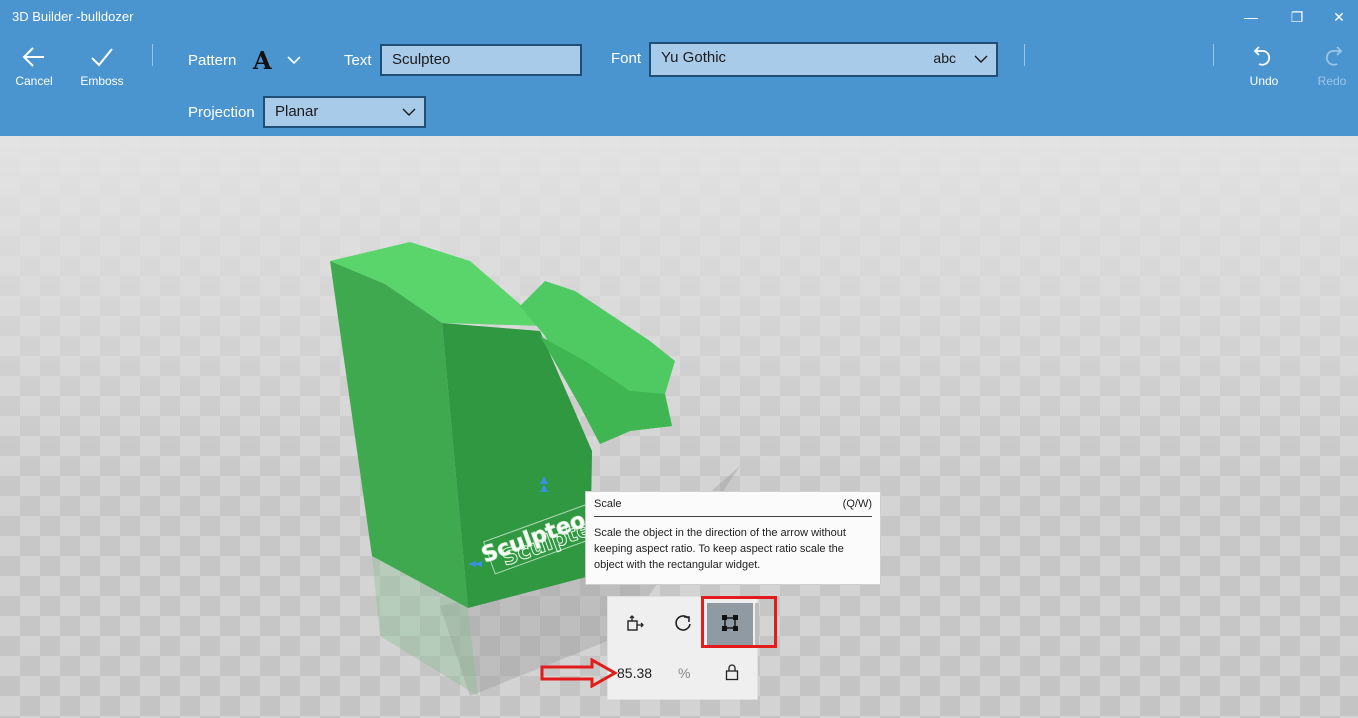  Describe the element at coordinates (1264, 81) in the screenshot. I see `undo-label: Undo` at that location.